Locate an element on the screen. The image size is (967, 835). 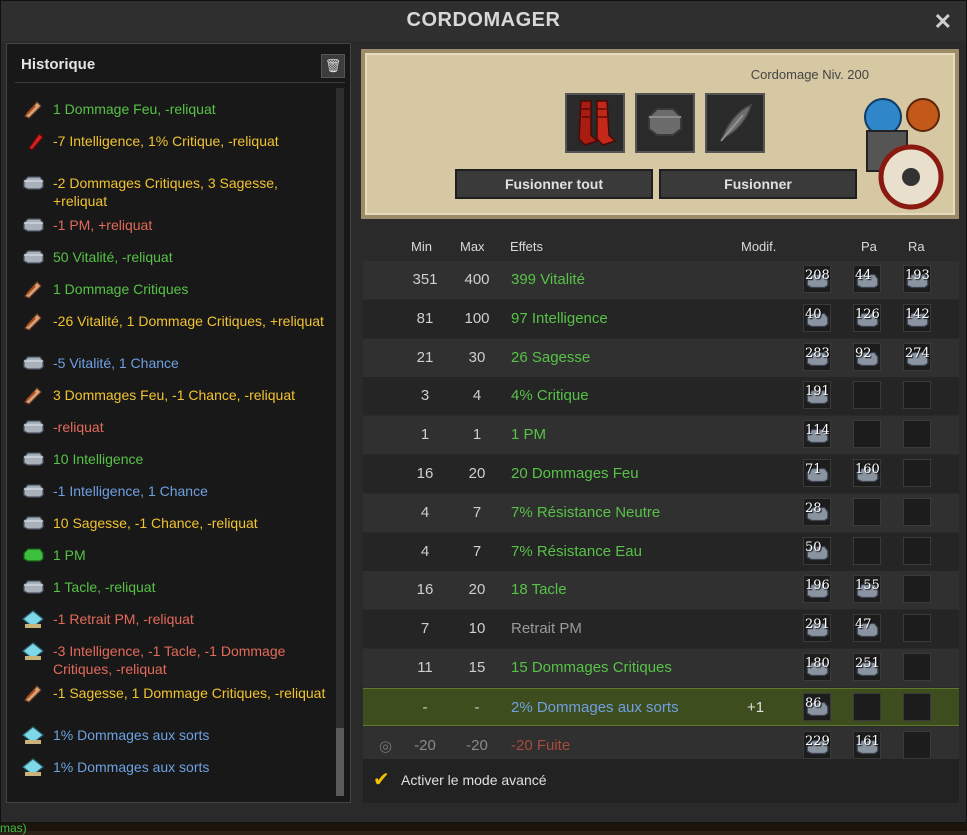
rune-slot-pa: 126 is located at coordinates (867, 317).